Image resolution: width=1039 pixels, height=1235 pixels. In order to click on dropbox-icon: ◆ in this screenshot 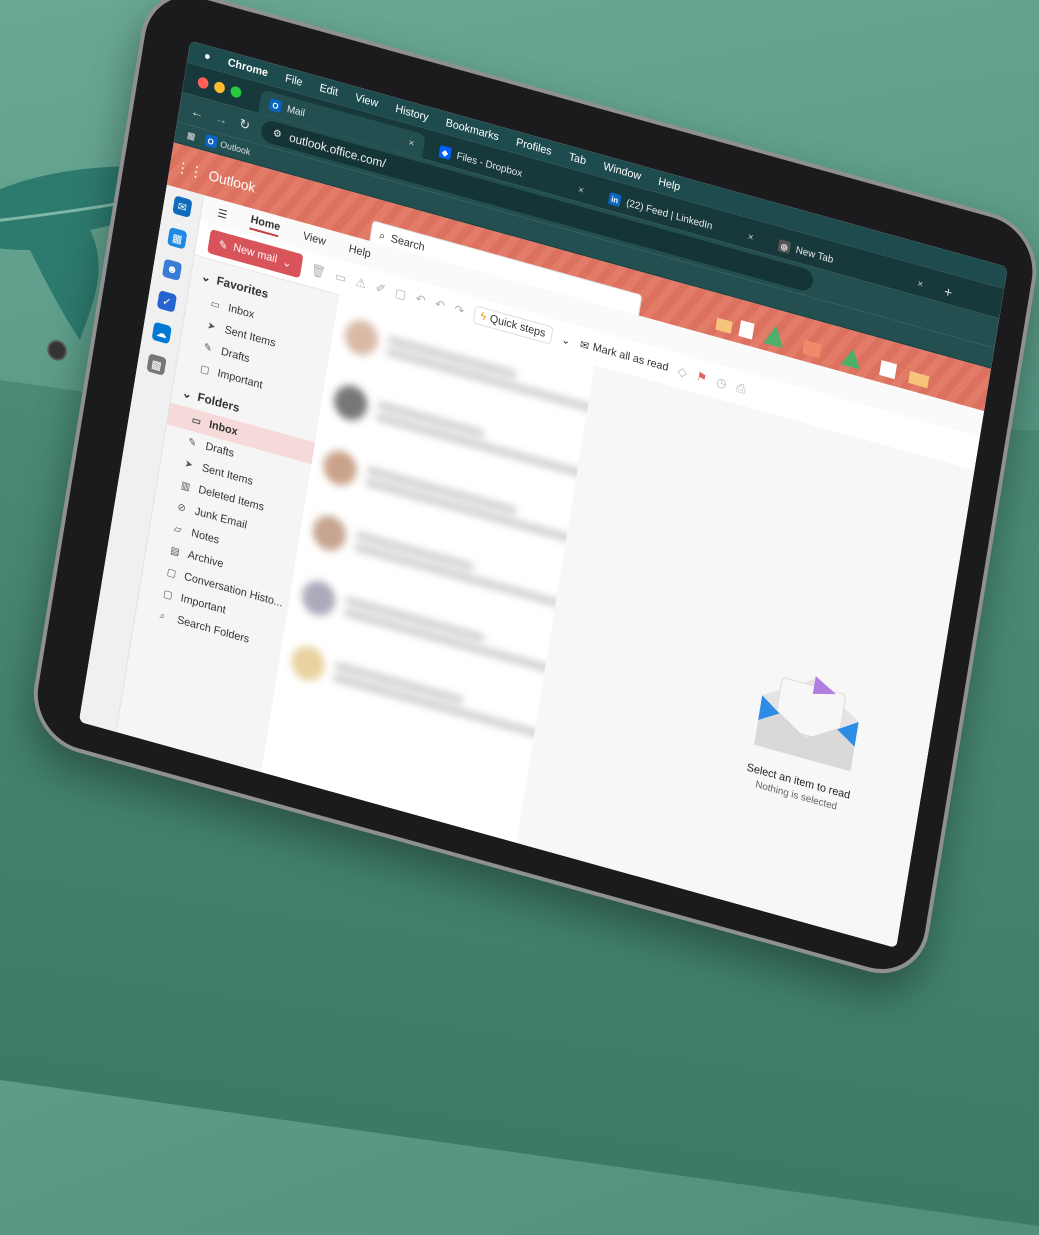, I will do `click(445, 152)`.